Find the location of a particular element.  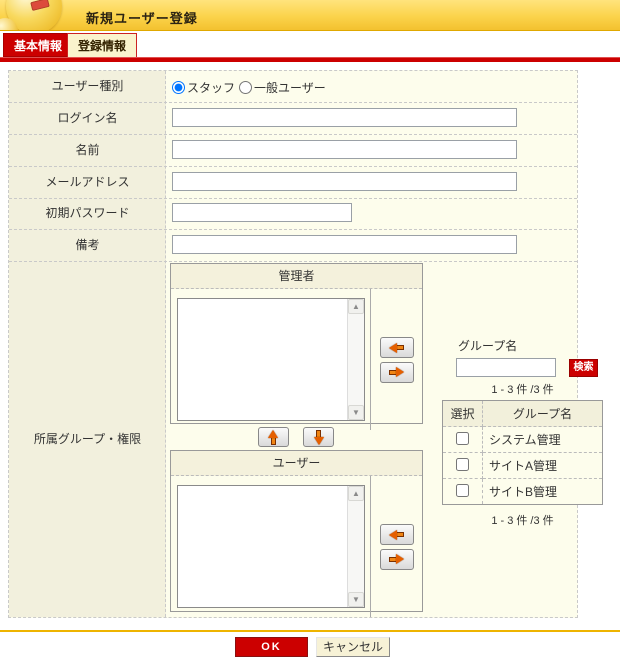

name-input is located at coordinates (344, 149).